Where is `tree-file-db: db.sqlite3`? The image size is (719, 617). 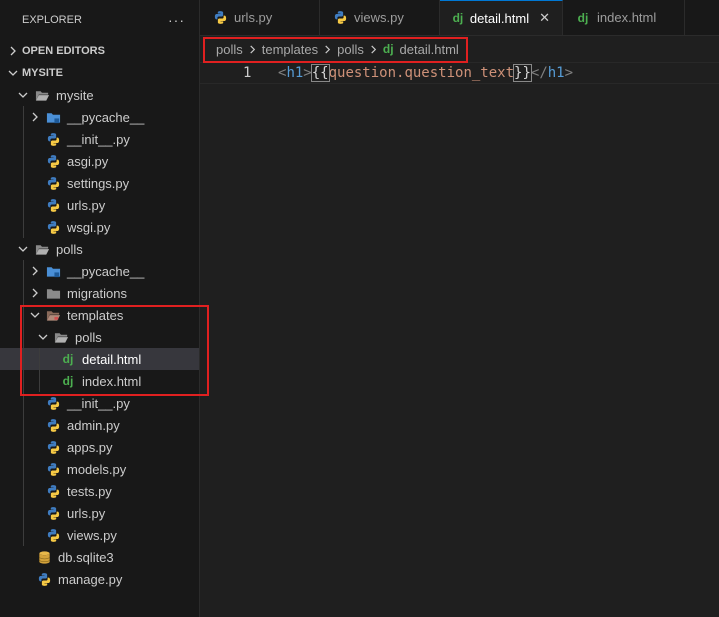 tree-file-db: db.sqlite3 is located at coordinates (99, 557).